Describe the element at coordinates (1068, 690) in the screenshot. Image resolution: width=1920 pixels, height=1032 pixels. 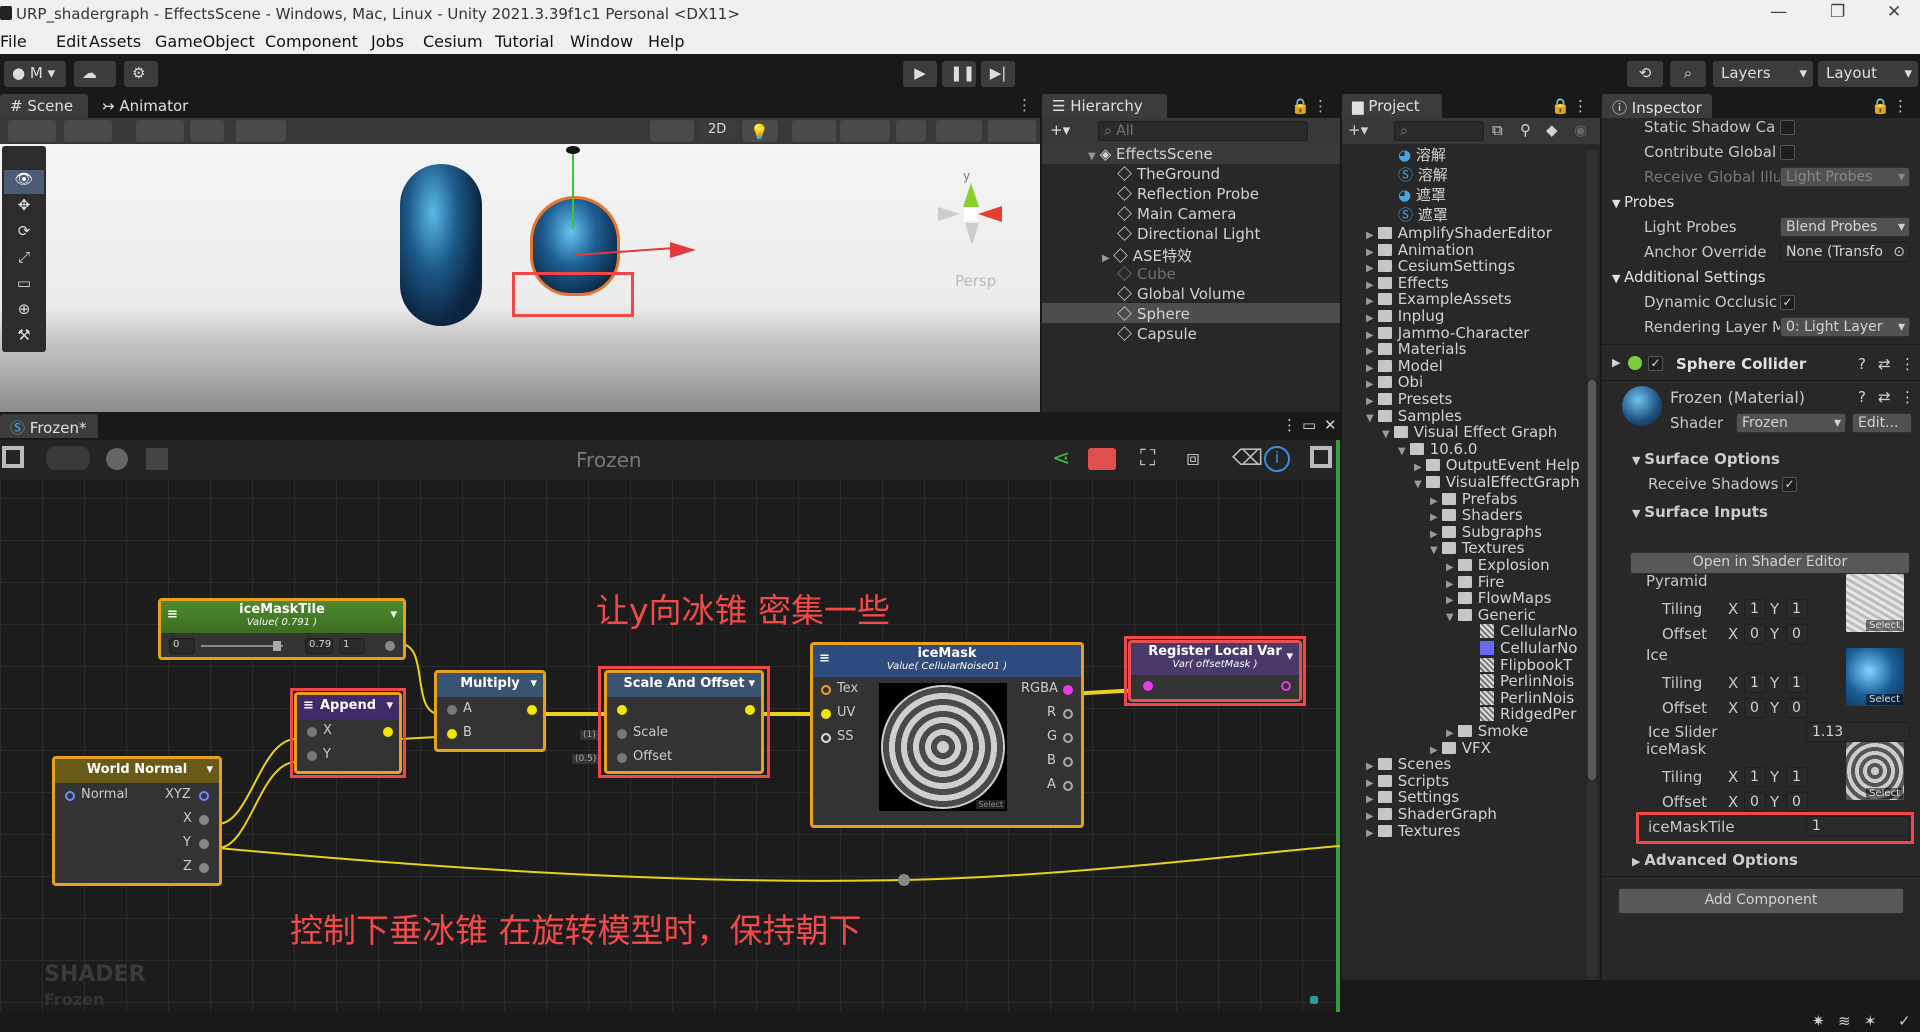
I see `output-port-rgba` at that location.